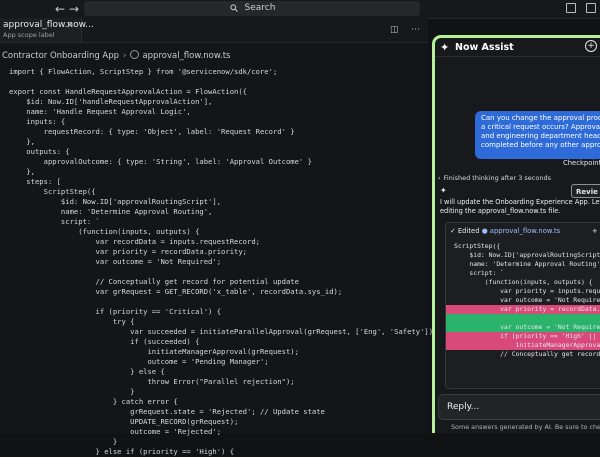  What do you see at coordinates (540, 145) in the screenshot?
I see `user-message-line: completed before any other approvals` at bounding box center [540, 145].